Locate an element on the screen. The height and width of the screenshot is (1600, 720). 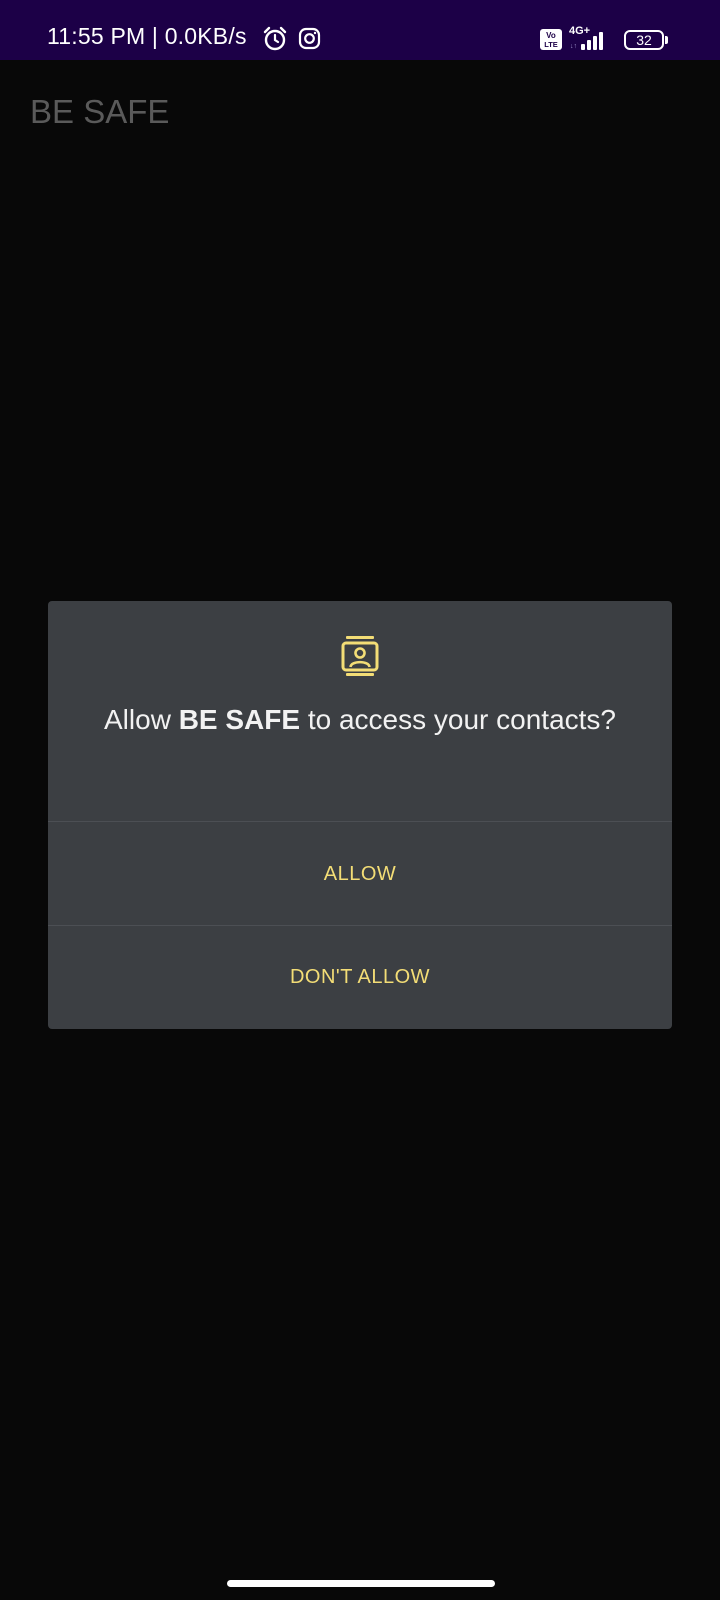
status-time: 11:55 PM | 0.0KB/s is located at coordinates (147, 36).